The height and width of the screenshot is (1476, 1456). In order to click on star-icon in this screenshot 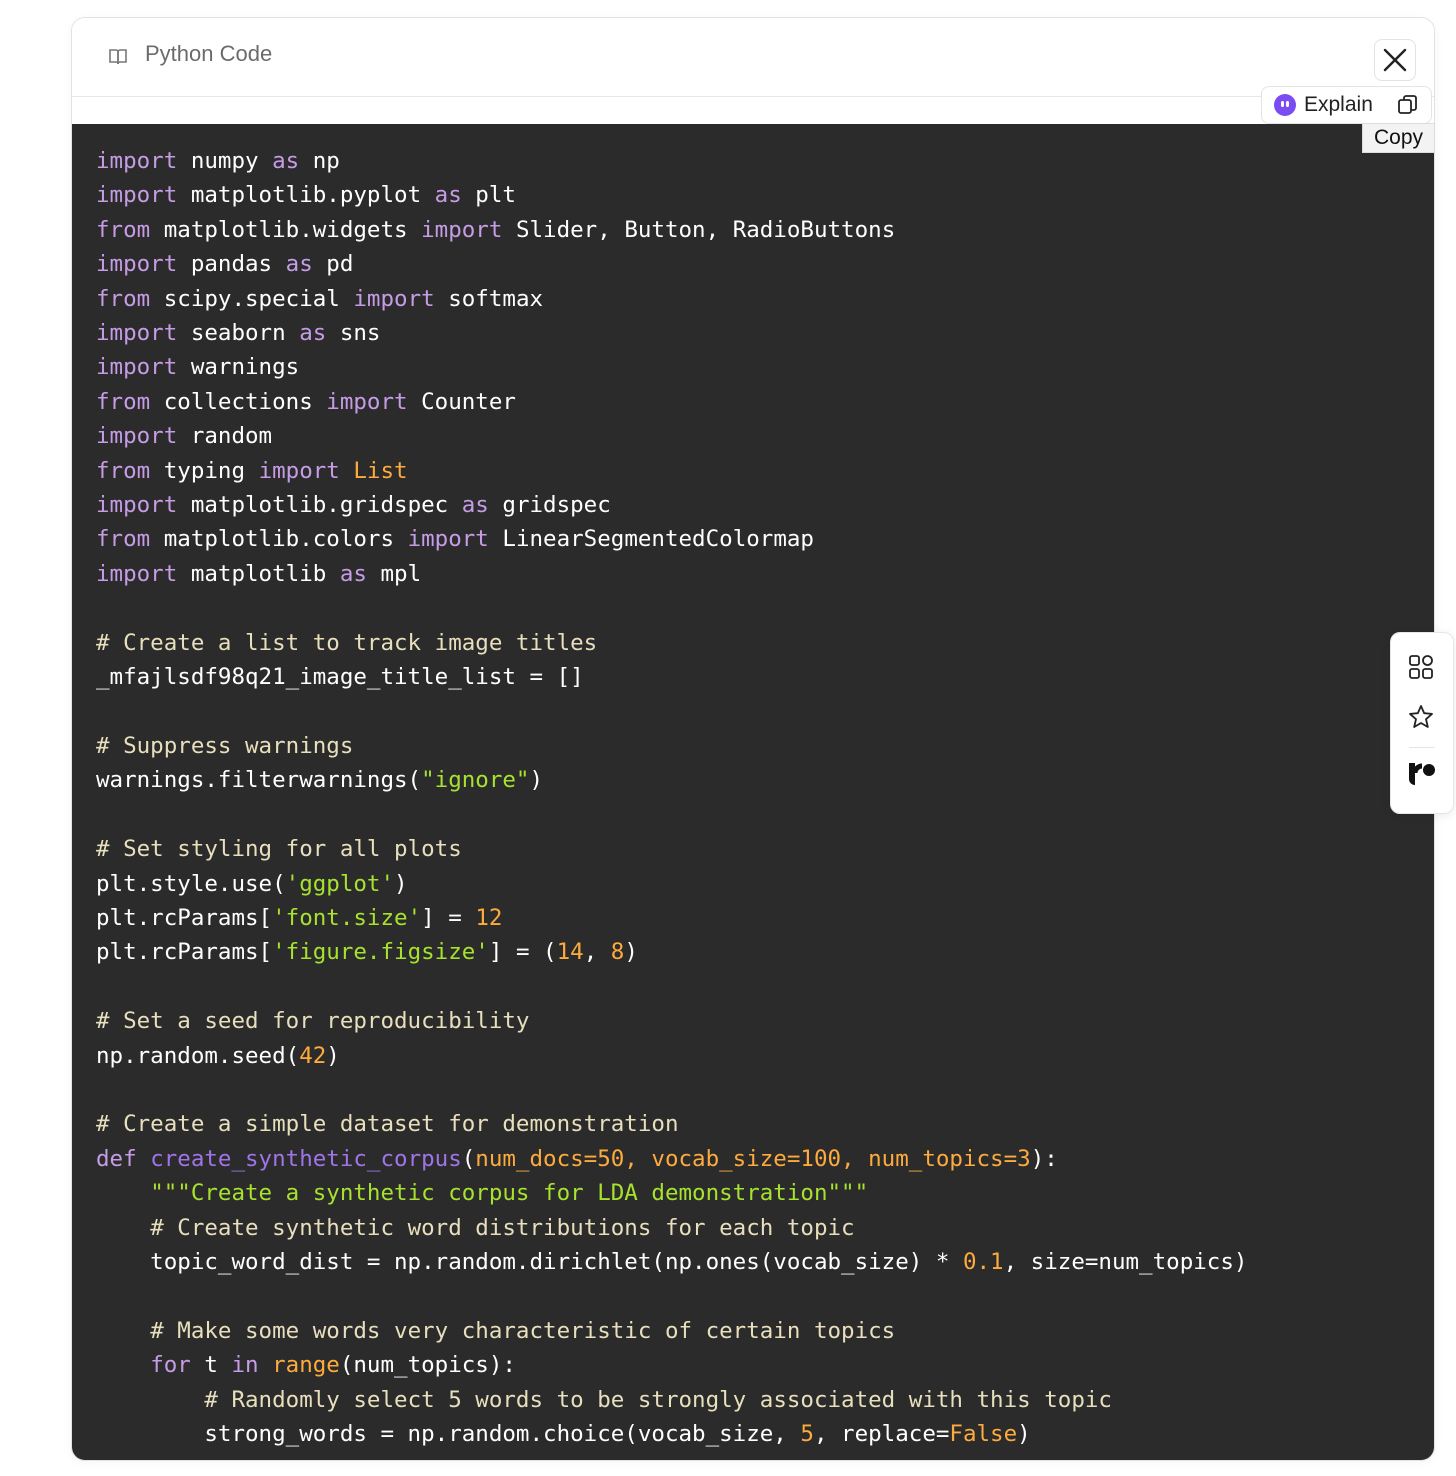, I will do `click(1421, 716)`.